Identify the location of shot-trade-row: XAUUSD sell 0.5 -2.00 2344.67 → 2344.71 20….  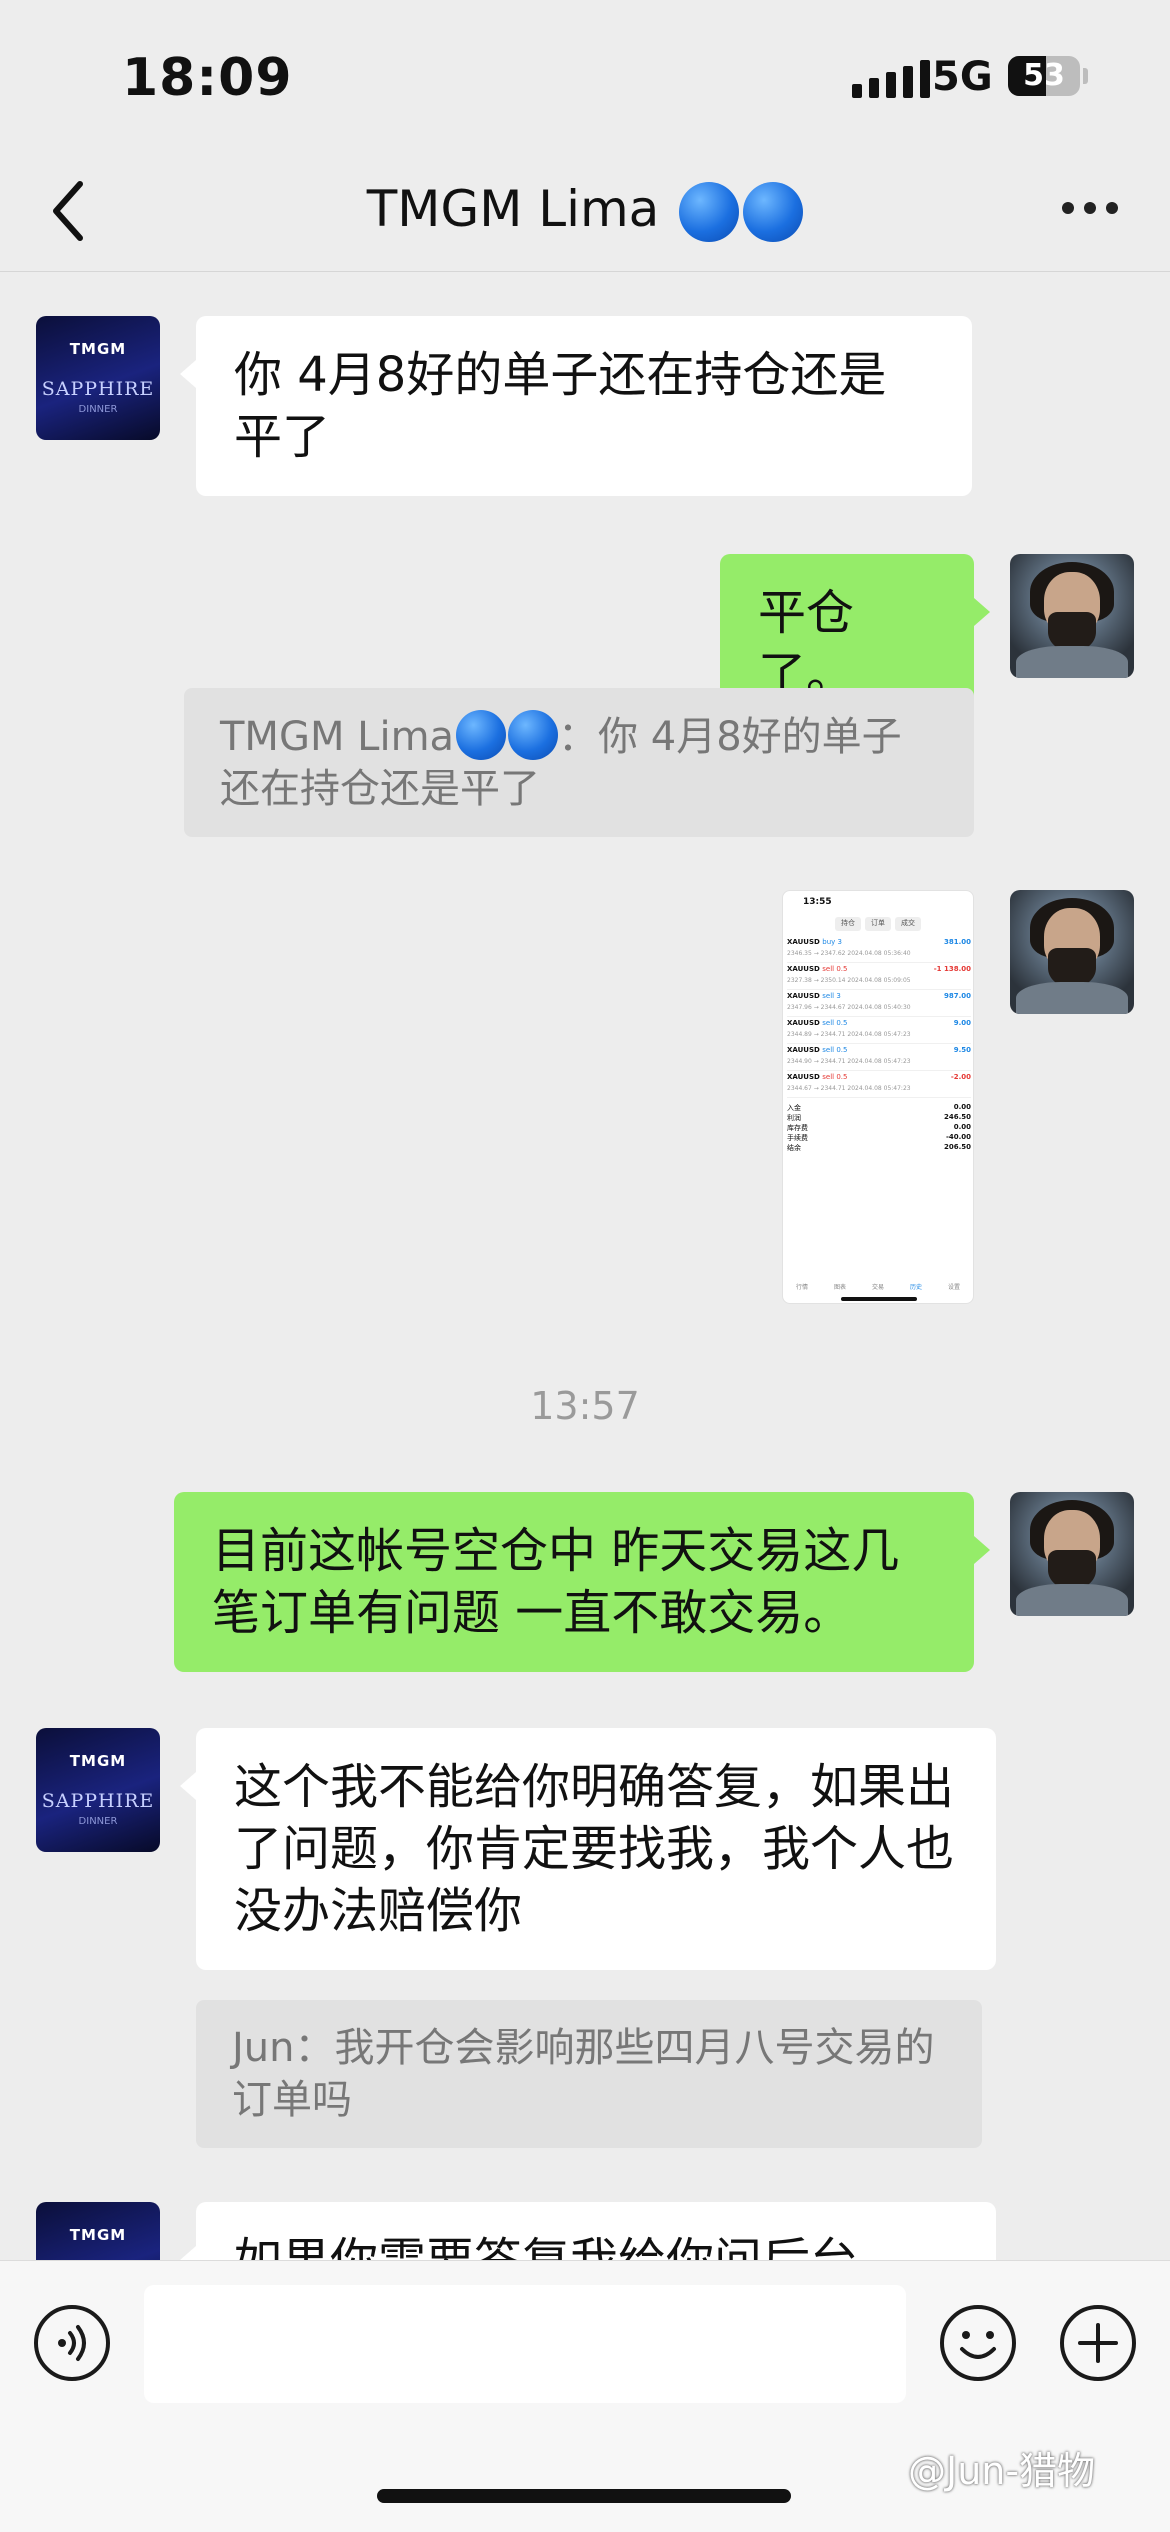
(879, 1085).